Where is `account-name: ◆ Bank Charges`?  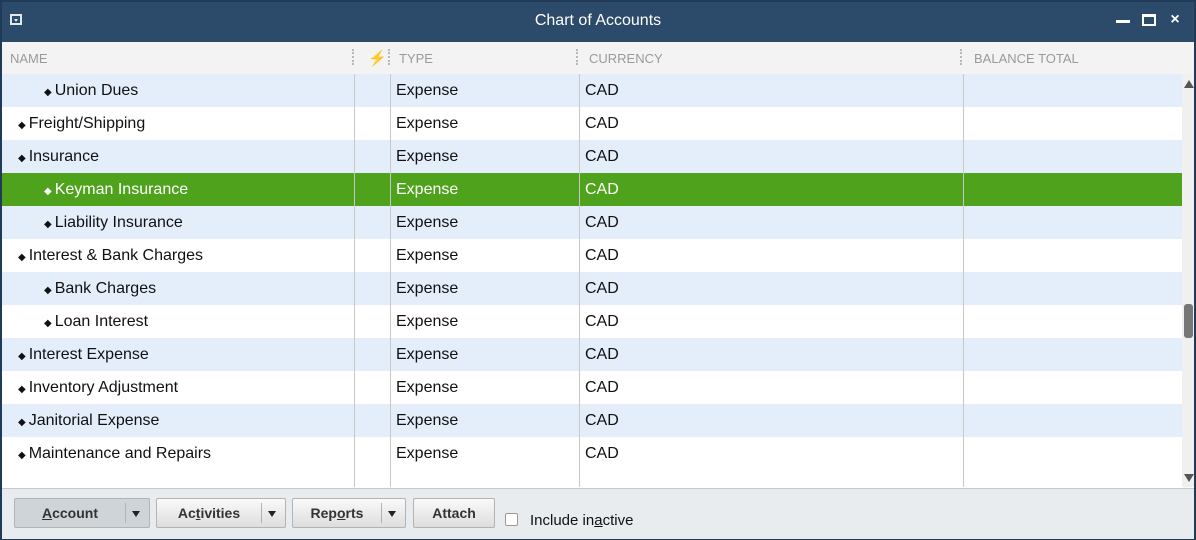
account-name: ◆ Bank Charges is located at coordinates (79, 288).